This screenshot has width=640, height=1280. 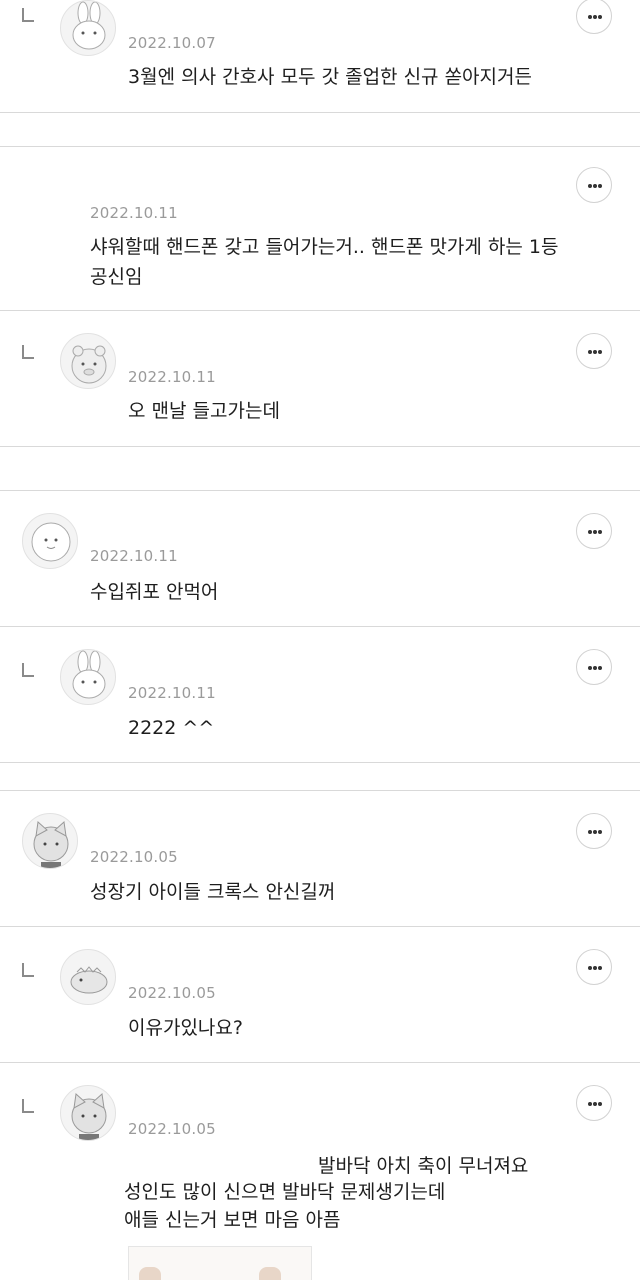 I want to click on comment-text: 이유가있나요?, so click(x=185, y=1028).